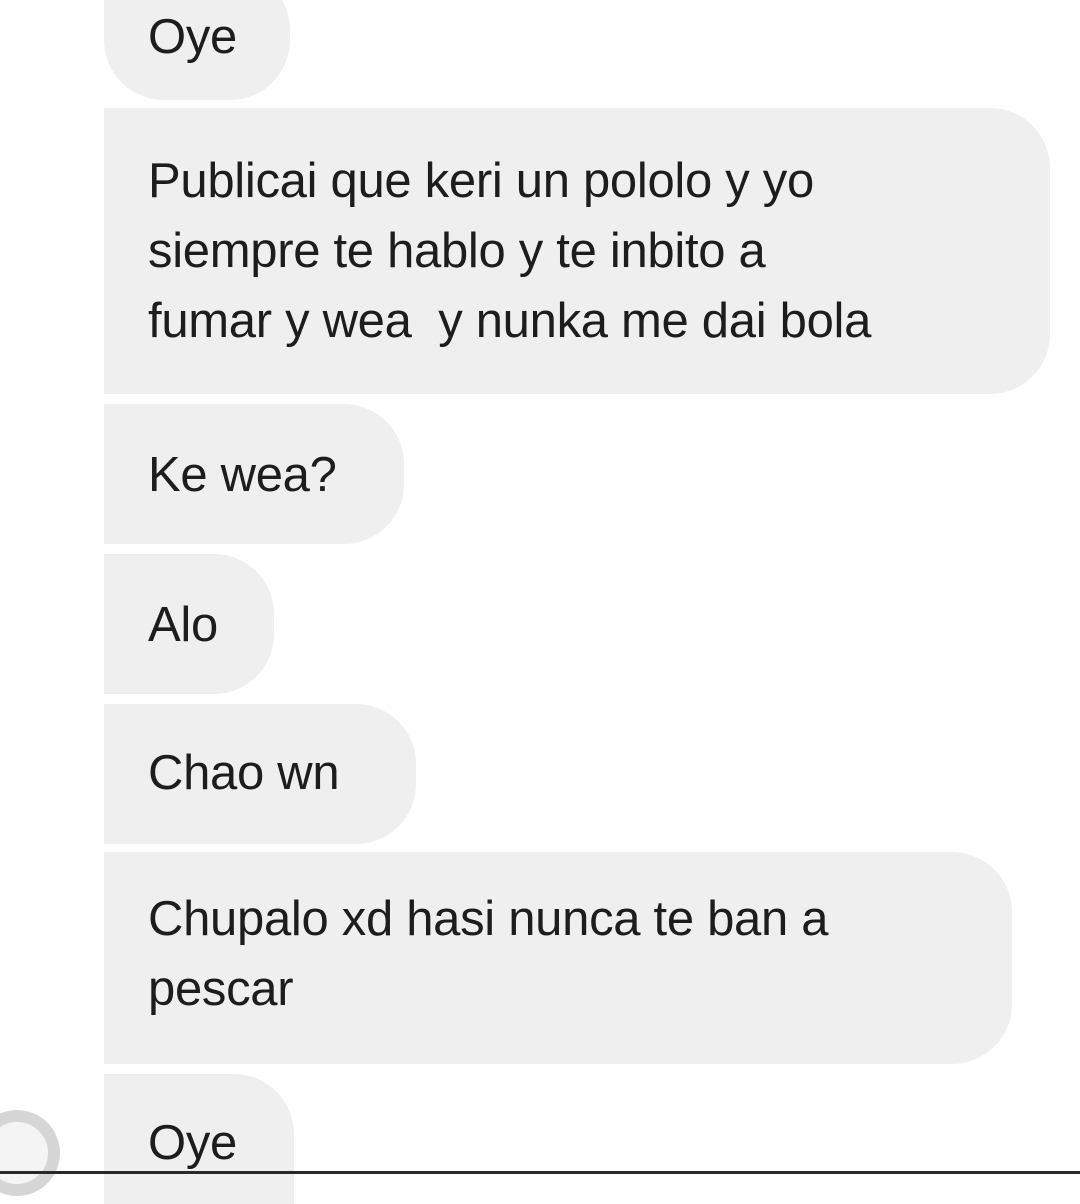  Describe the element at coordinates (260, 774) in the screenshot. I see `message-bubble: Chao wn` at that location.